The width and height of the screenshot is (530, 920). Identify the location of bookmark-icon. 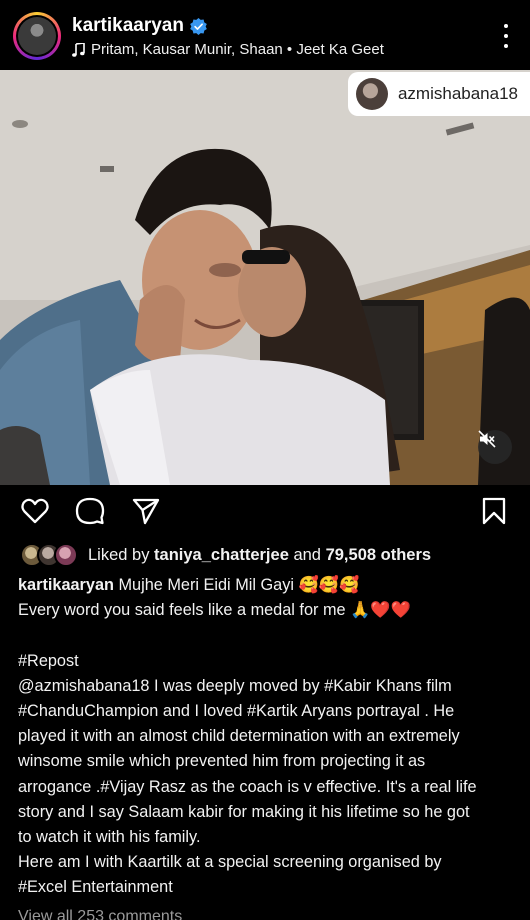
(494, 511).